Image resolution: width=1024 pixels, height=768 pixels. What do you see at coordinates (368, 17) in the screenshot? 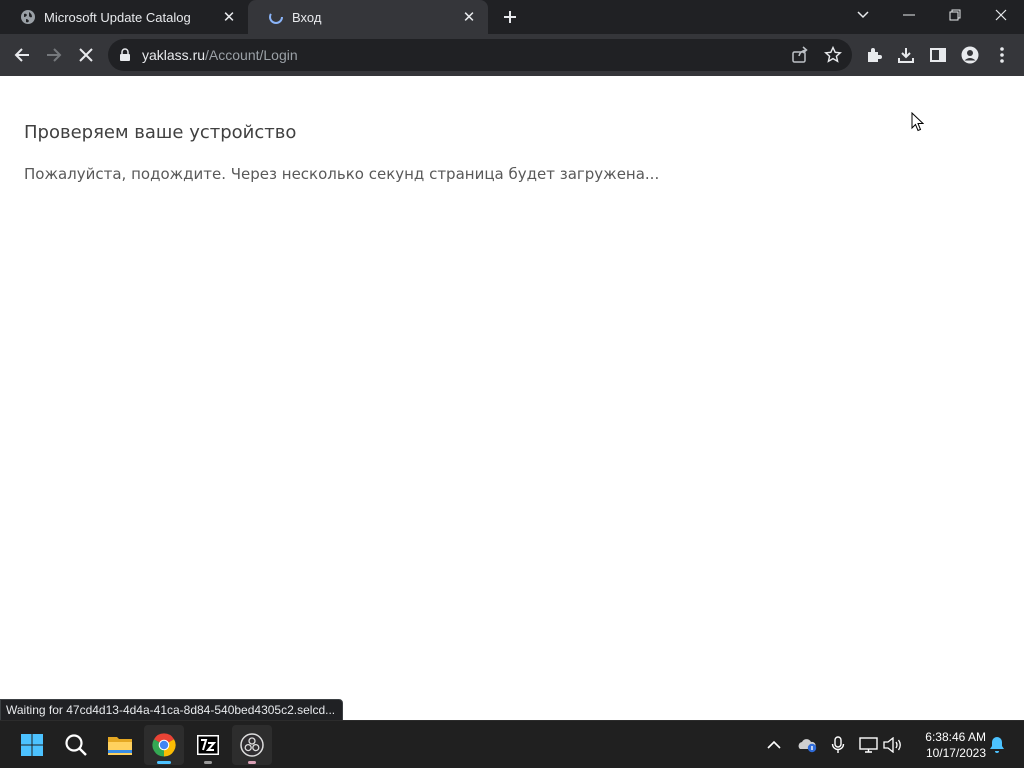
I see `tab-vhod: Вход ✕` at bounding box center [368, 17].